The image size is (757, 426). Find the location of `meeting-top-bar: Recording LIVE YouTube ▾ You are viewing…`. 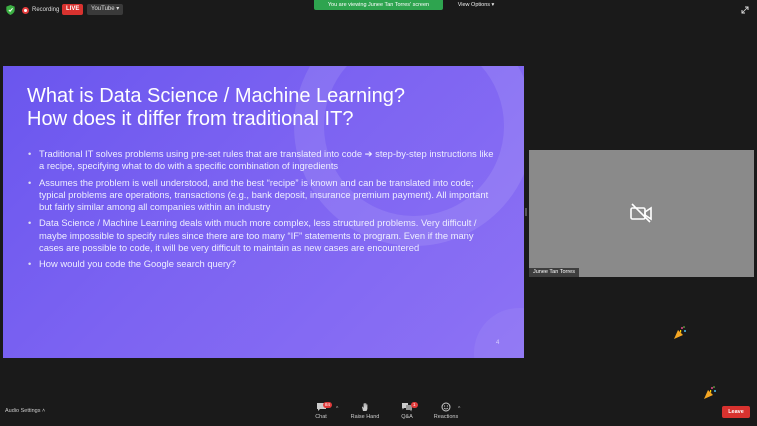

meeting-top-bar: Recording LIVE YouTube ▾ You are viewing… is located at coordinates (378, 10).